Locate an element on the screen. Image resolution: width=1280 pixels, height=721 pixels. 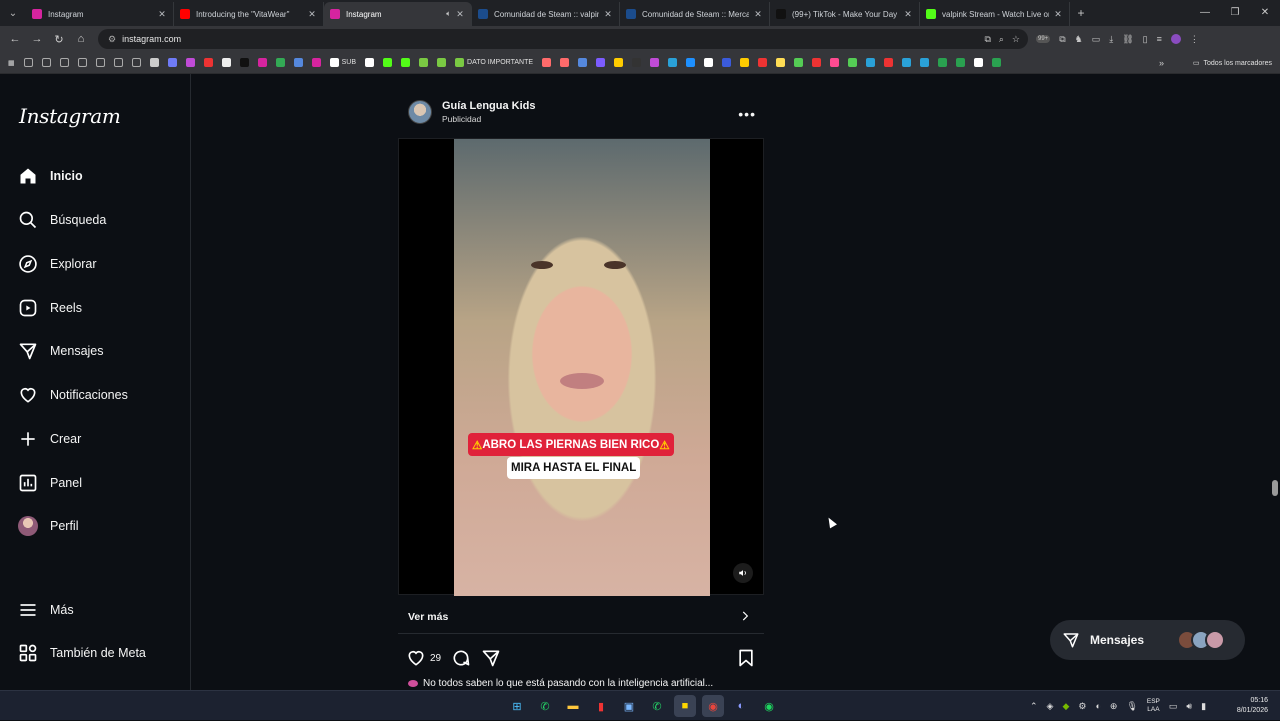
steam-icon: ◈ is located at coordinates (1050, 706).